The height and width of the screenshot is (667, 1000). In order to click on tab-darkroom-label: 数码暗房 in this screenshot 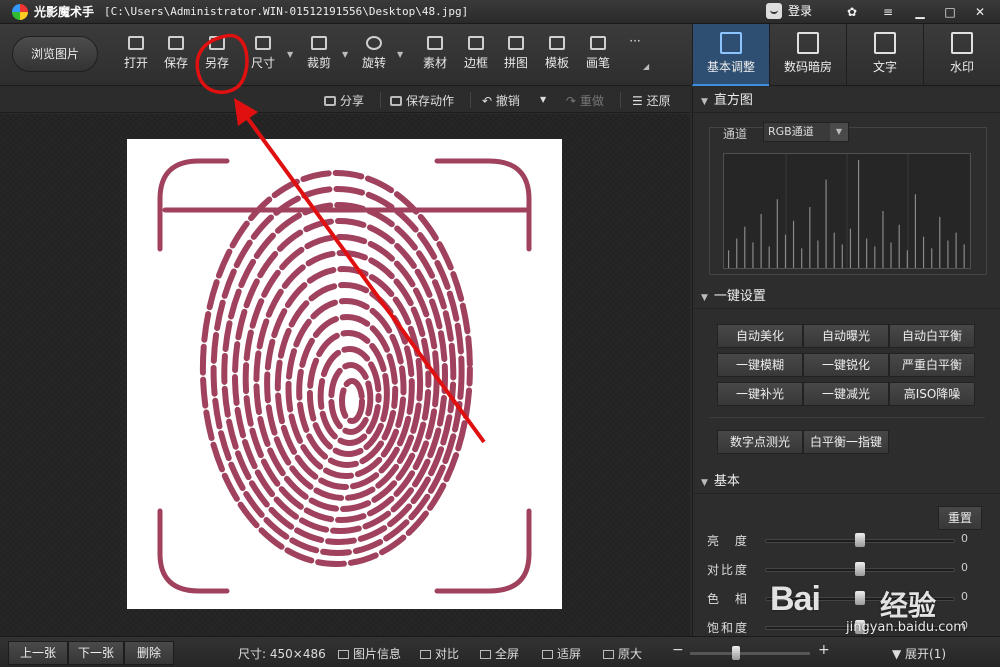, I will do `click(807, 67)`.